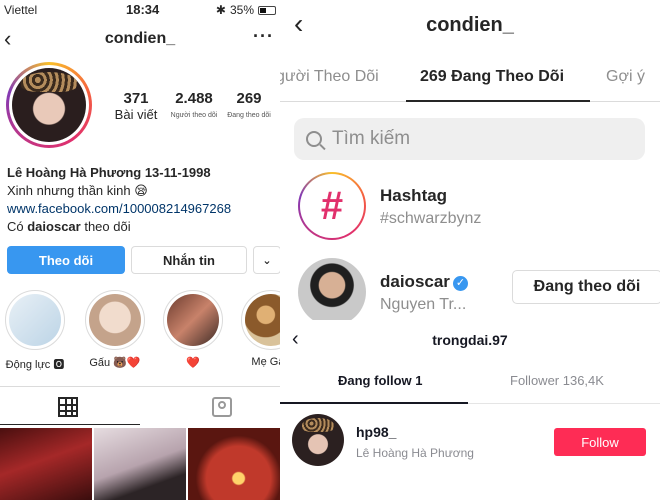 This screenshot has width=660, height=500. Describe the element at coordinates (380, 380) in the screenshot. I see `tab-following: Đang follow 1` at that location.